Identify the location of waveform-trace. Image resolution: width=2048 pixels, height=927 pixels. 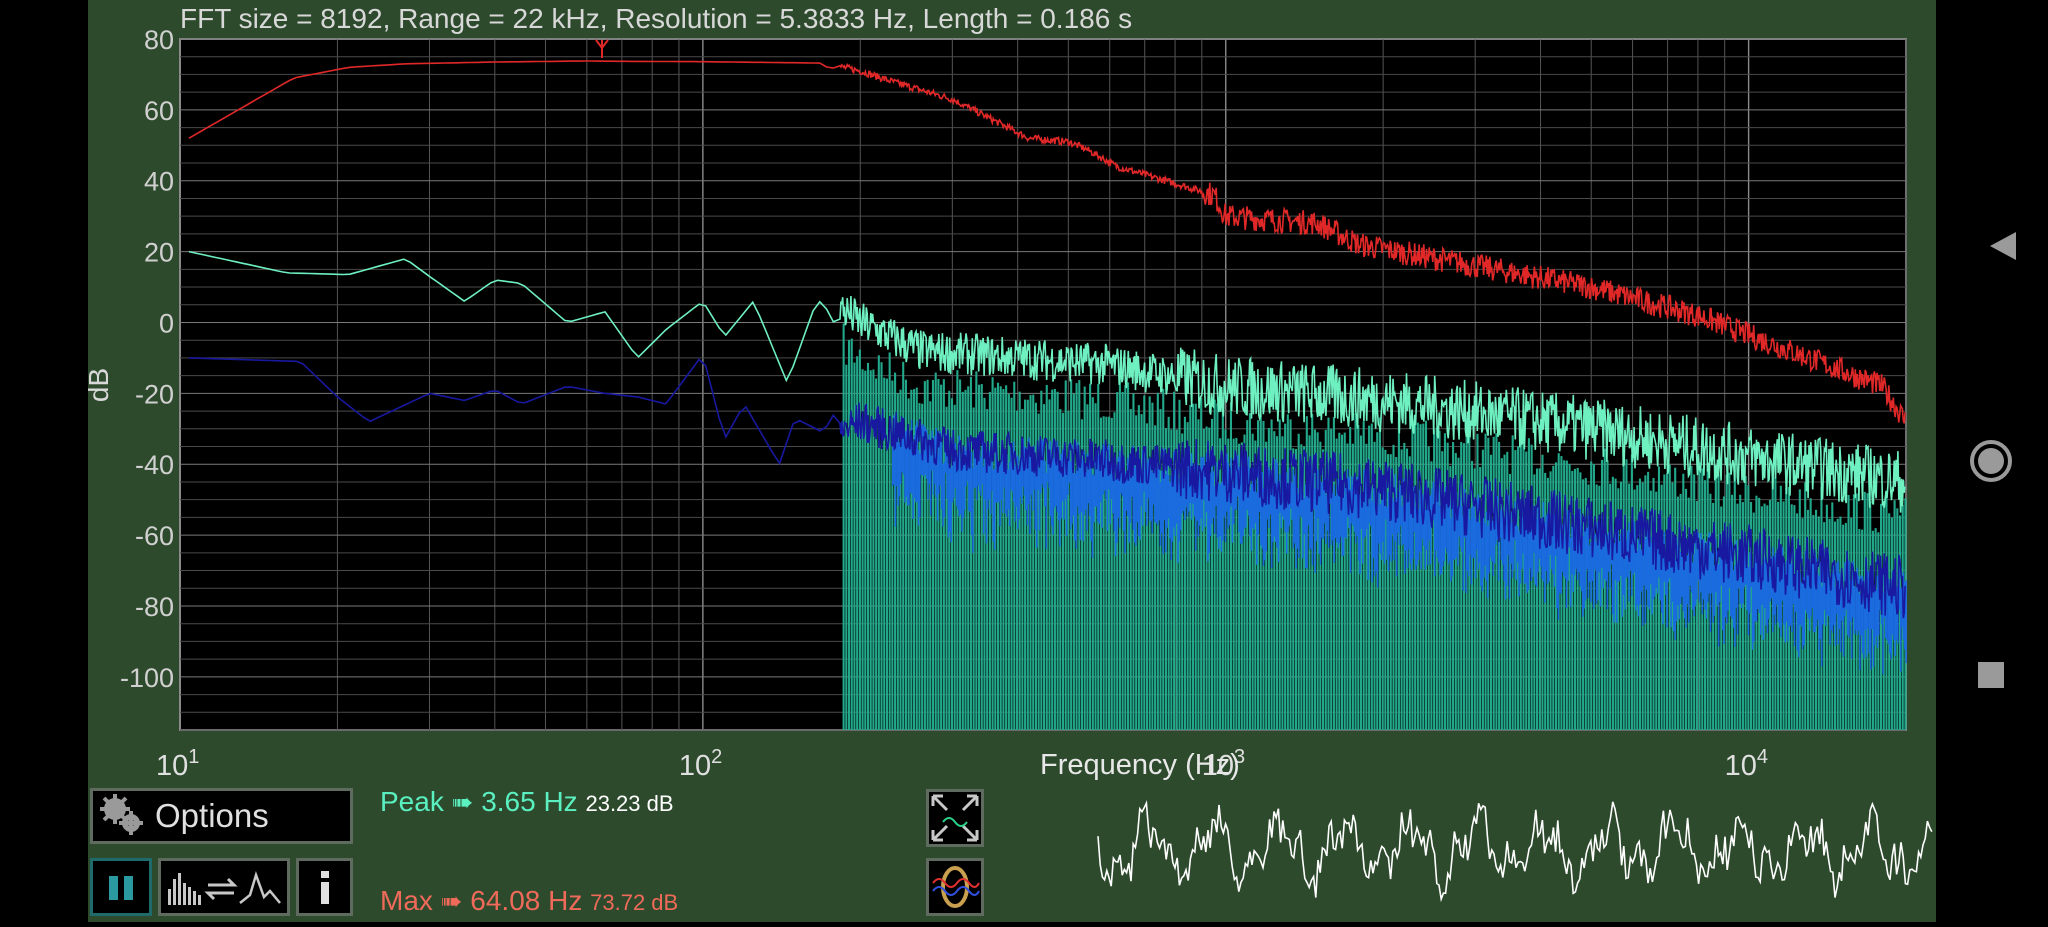
(1515, 851).